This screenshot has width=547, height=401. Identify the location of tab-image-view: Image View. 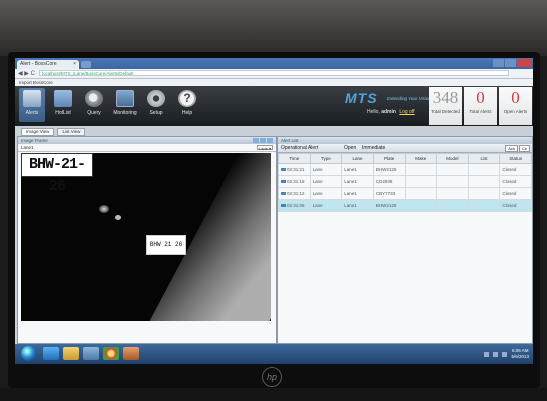
(38, 132).